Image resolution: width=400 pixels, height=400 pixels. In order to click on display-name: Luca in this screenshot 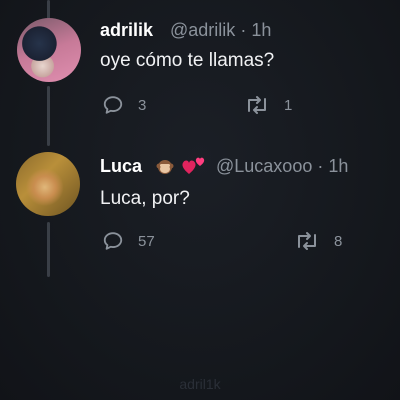, I will do `click(121, 166)`.